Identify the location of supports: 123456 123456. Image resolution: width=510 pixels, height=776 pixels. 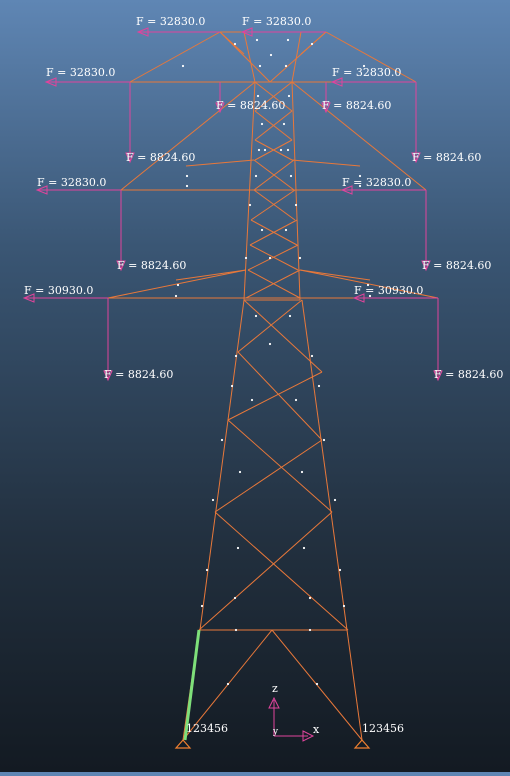
(289, 735).